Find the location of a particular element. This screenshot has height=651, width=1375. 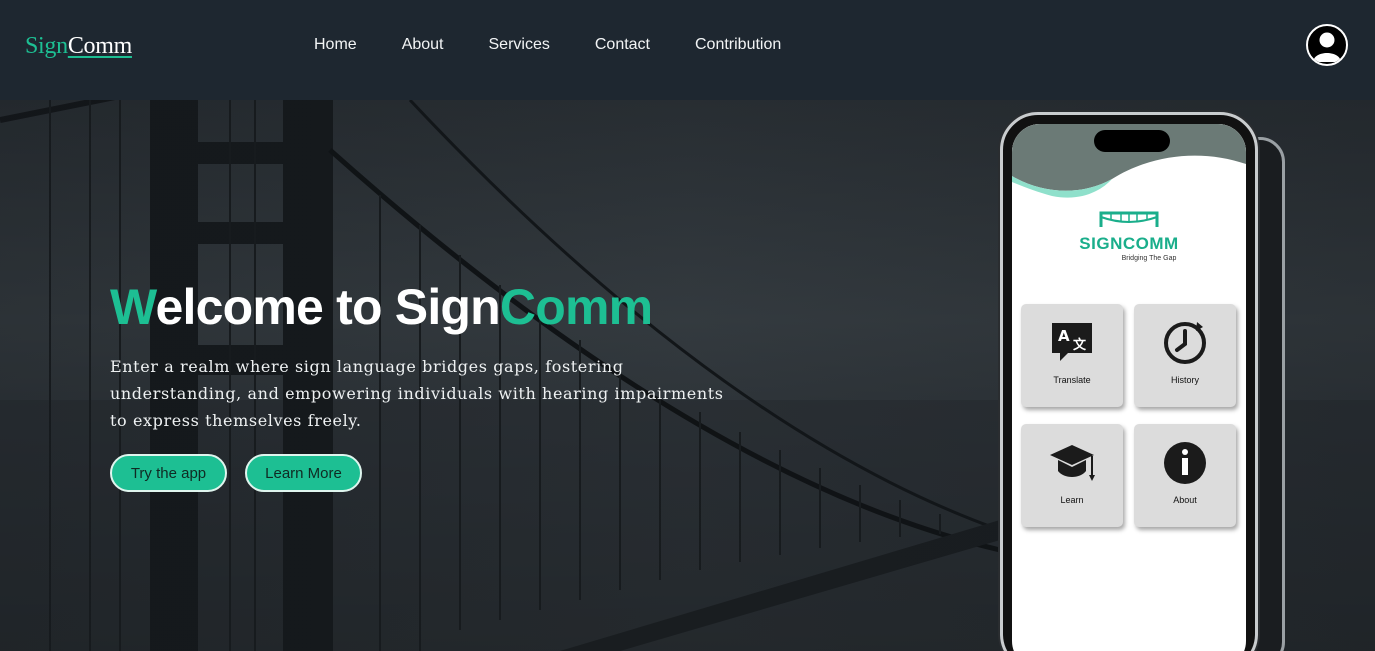

title-middle: elcome to Sign is located at coordinates (328, 307).